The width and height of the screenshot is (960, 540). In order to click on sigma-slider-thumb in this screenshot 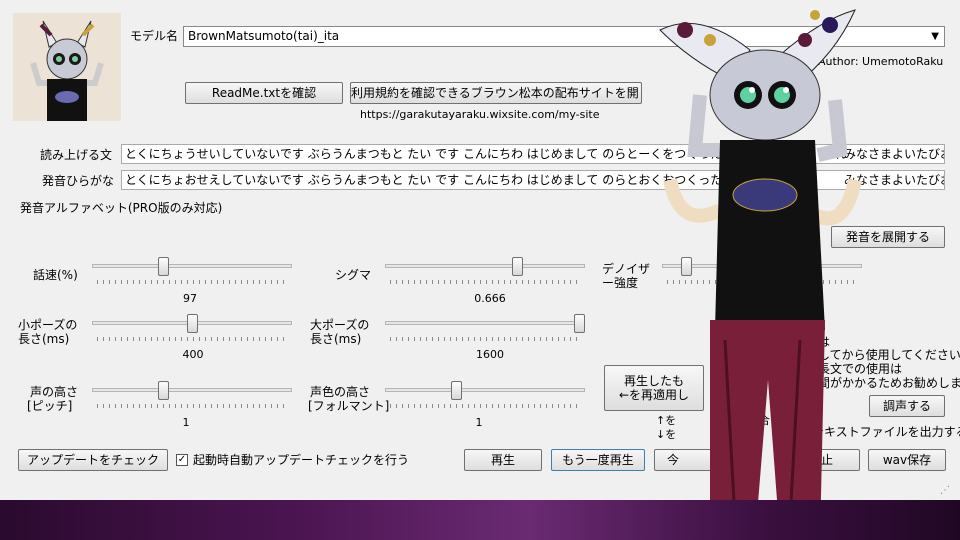, I will do `click(517, 266)`.